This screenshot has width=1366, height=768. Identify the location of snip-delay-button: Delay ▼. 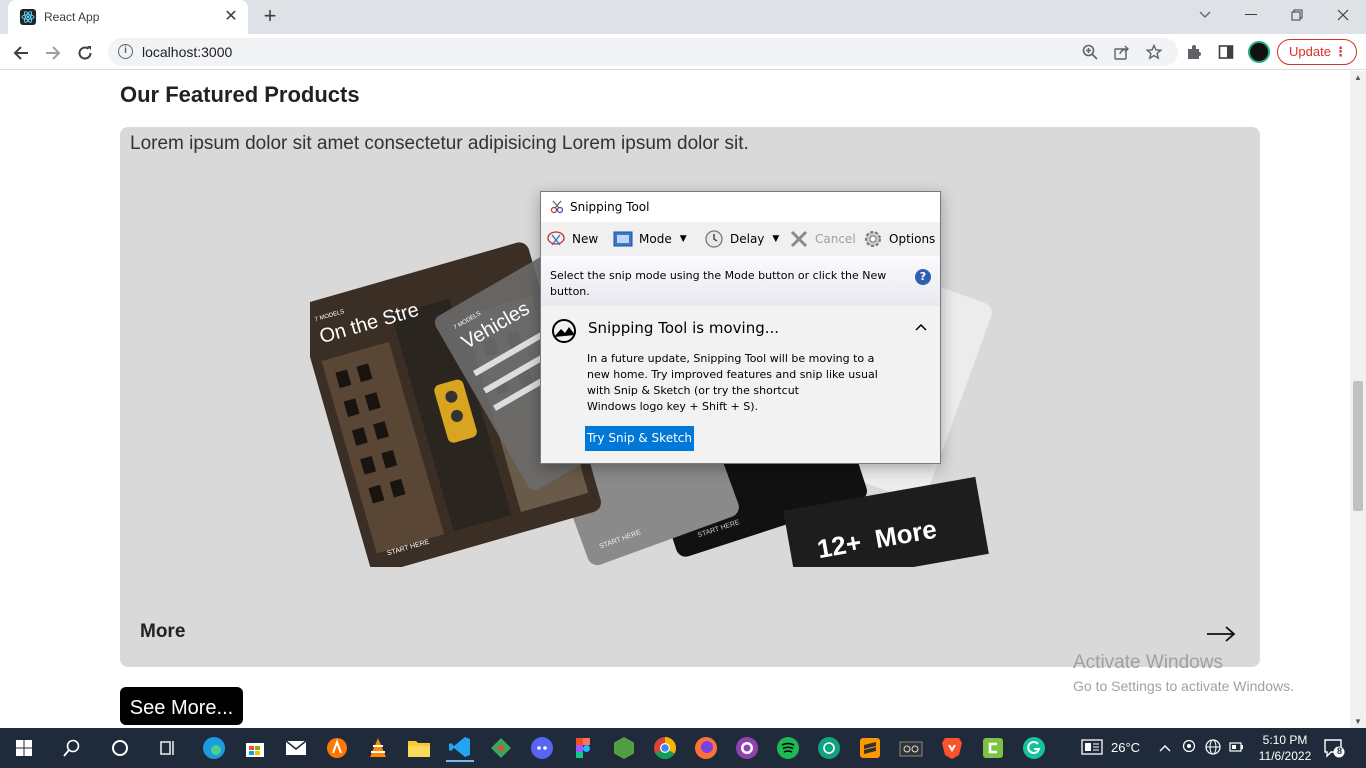
(741, 239).